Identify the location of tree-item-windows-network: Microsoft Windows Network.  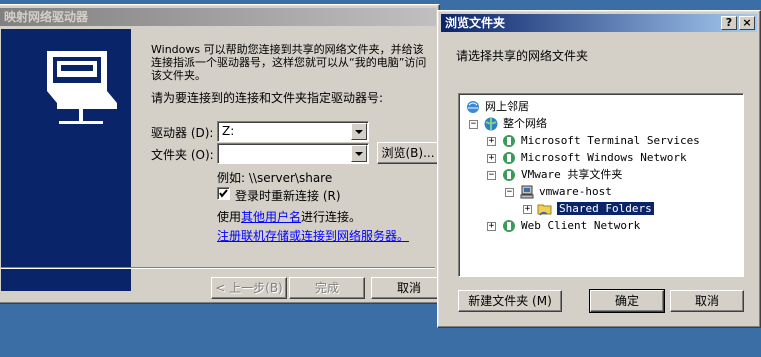
(604, 158).